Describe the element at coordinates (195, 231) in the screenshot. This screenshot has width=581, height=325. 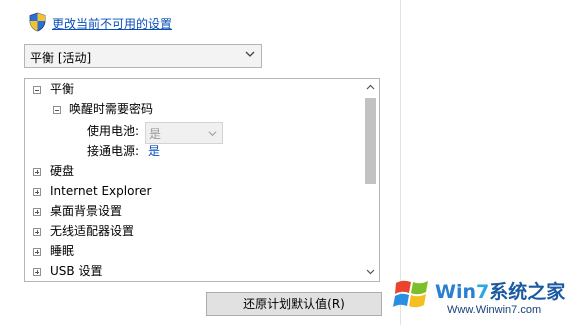
I see `tree-item-wireless-adapter: 无线适配器设置` at that location.